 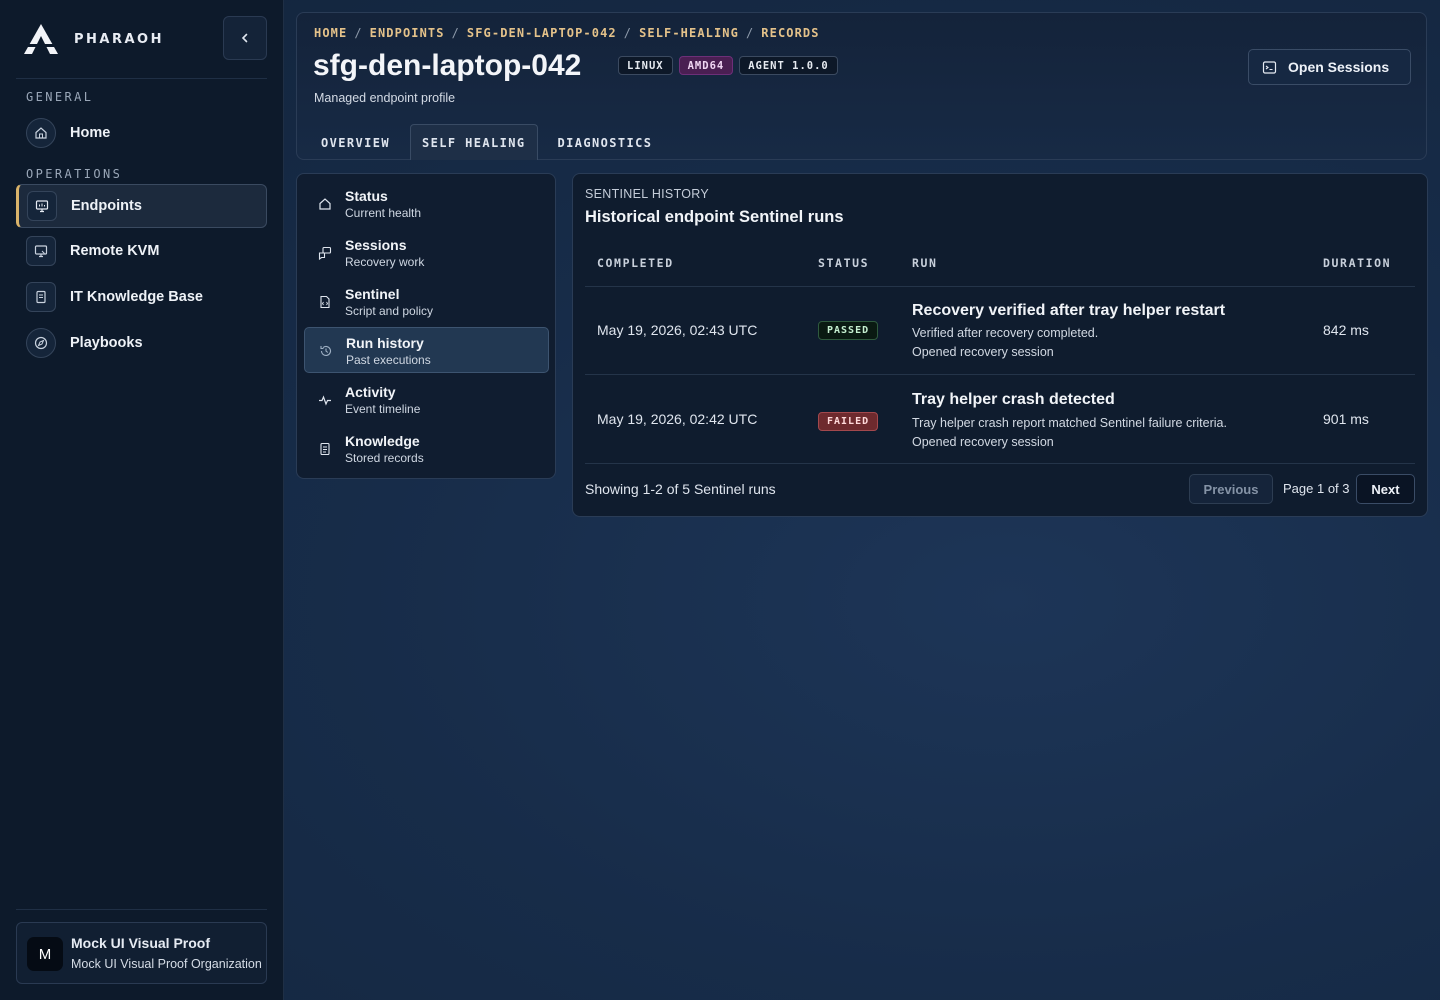 What do you see at coordinates (790, 33) in the screenshot?
I see `breadcrumb-records: RECORDS` at bounding box center [790, 33].